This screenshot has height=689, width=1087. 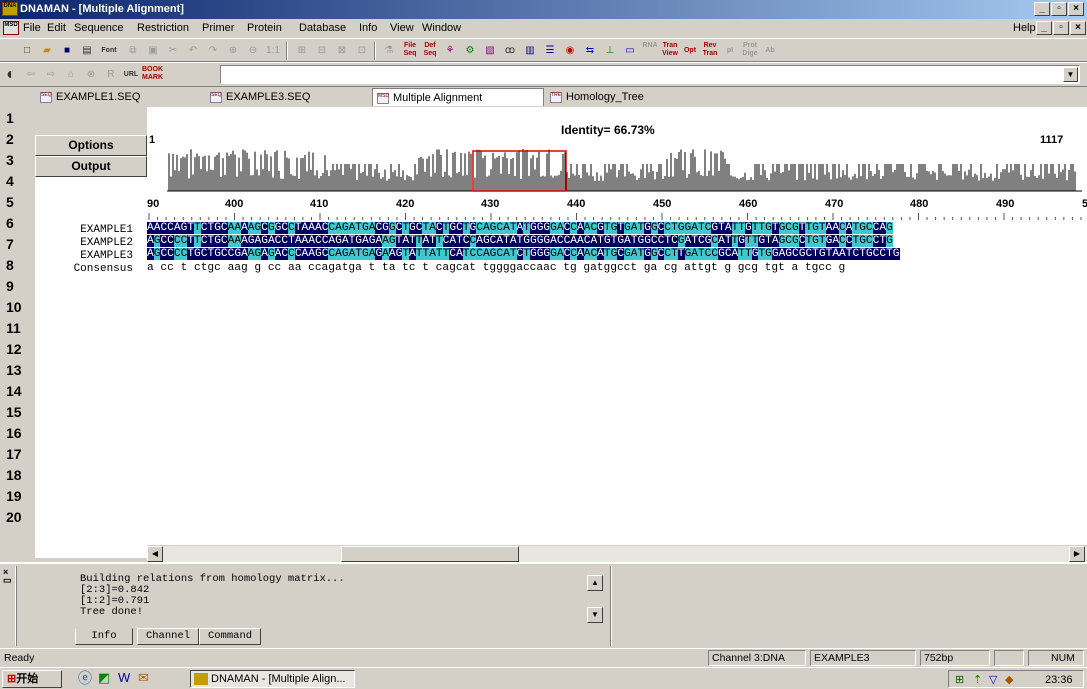 I want to click on align-icon: ⚙, so click(x=470, y=50).